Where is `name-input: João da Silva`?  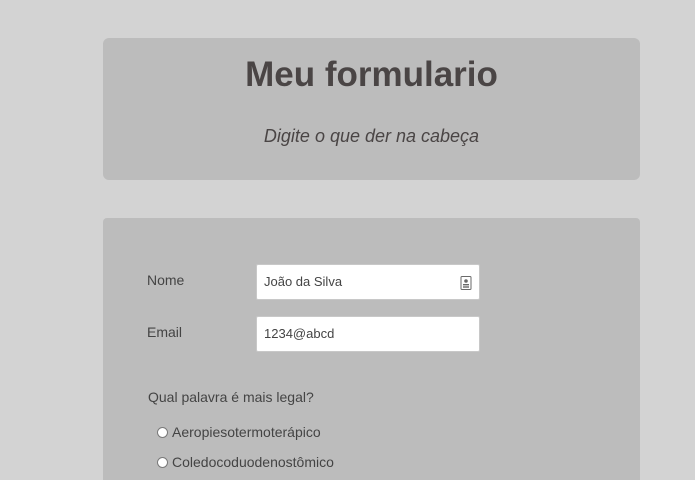
name-input: João da Silva is located at coordinates (368, 282).